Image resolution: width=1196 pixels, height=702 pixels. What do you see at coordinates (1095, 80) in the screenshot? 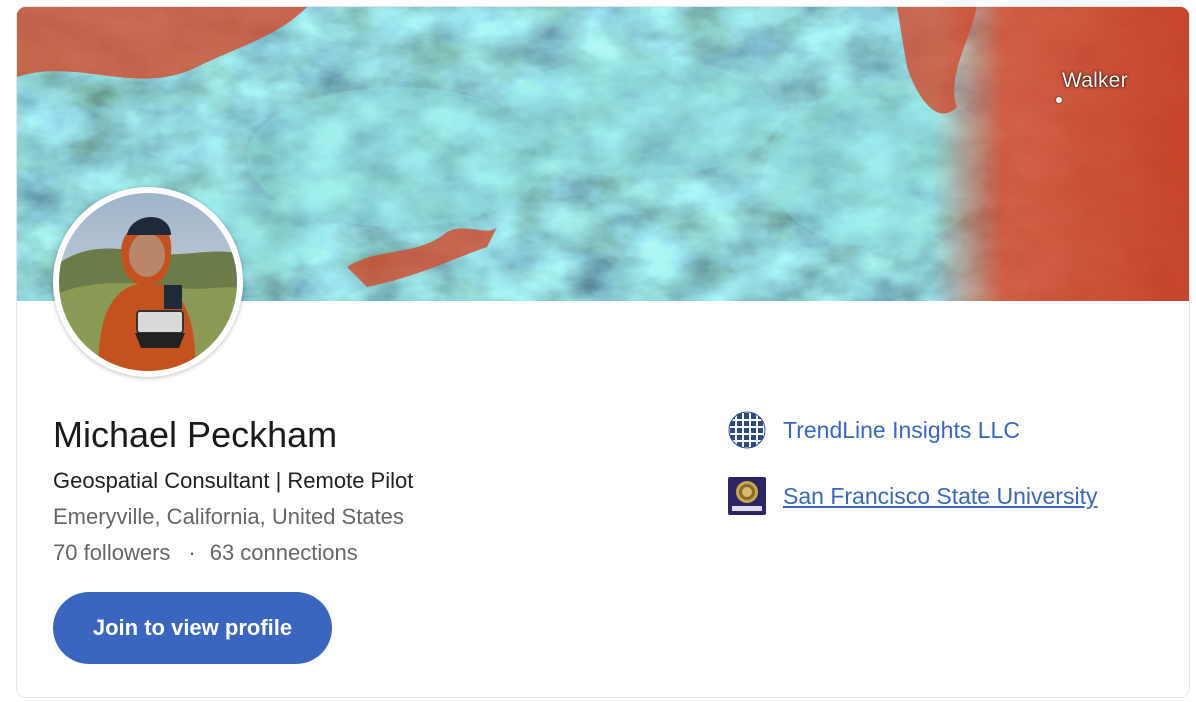
I see `map-place-label: Walker` at bounding box center [1095, 80].